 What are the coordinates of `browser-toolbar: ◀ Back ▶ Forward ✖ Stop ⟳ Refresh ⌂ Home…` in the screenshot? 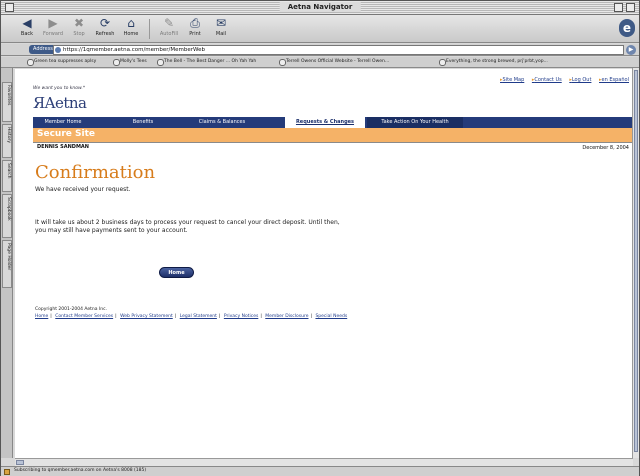 It's located at (320, 29).